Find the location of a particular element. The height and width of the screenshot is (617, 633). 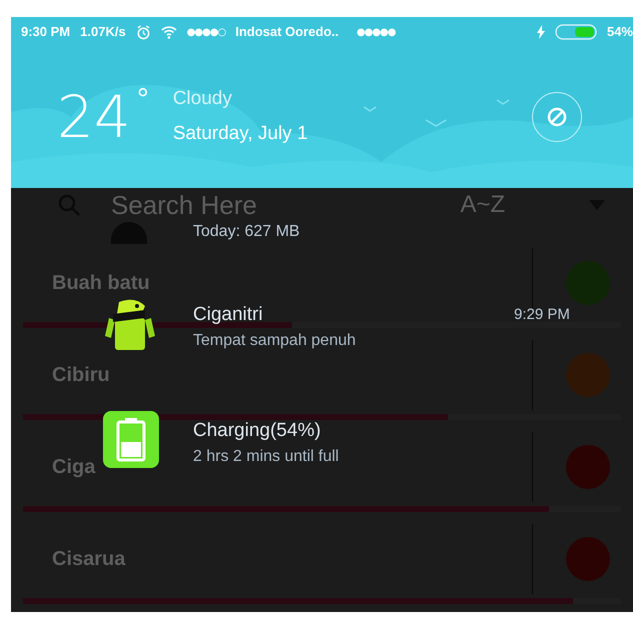

clear-button is located at coordinates (557, 117).